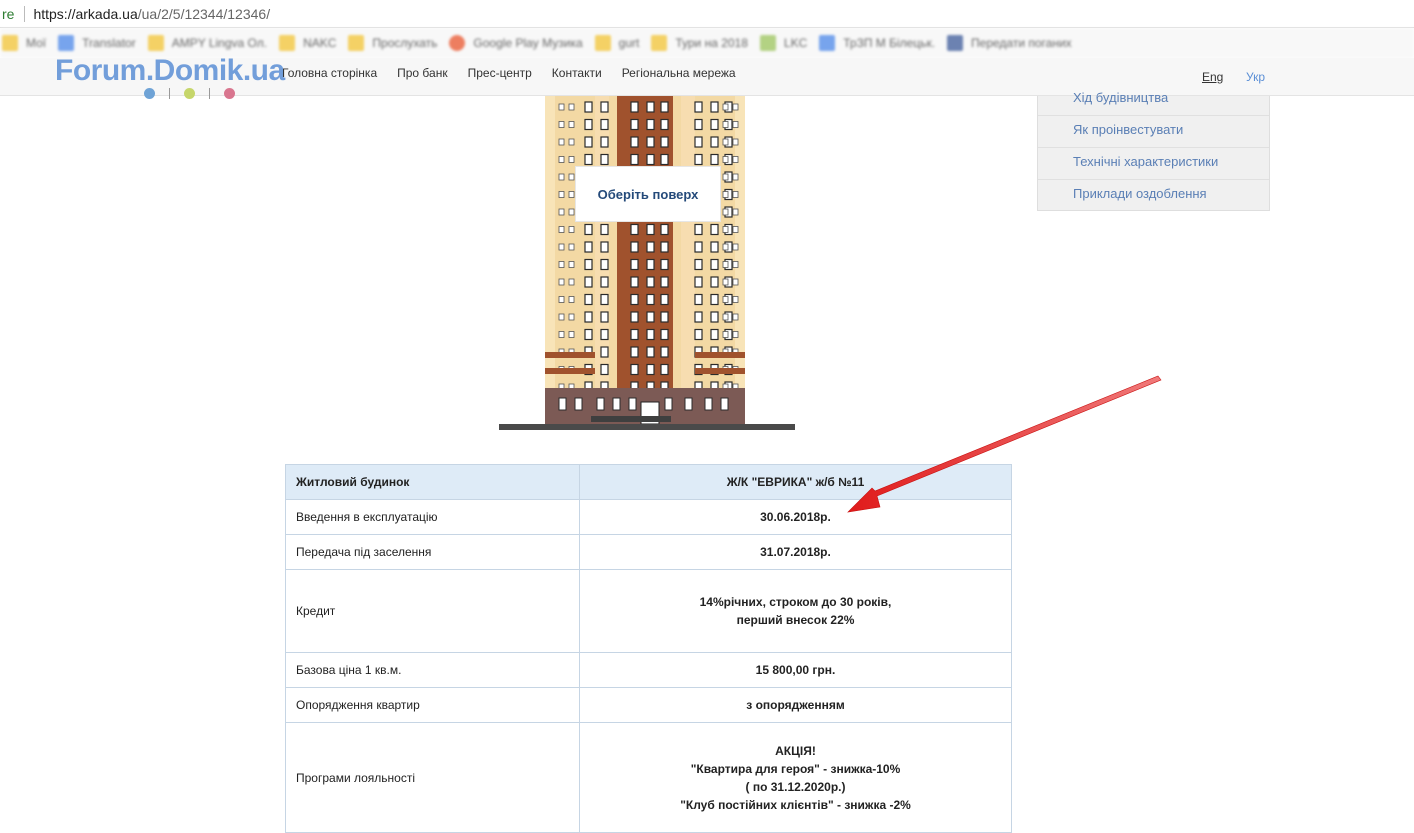  Describe the element at coordinates (207, 43) in the screenshot. I see `bookmark-item: AMPY Lingva Ол.` at that location.